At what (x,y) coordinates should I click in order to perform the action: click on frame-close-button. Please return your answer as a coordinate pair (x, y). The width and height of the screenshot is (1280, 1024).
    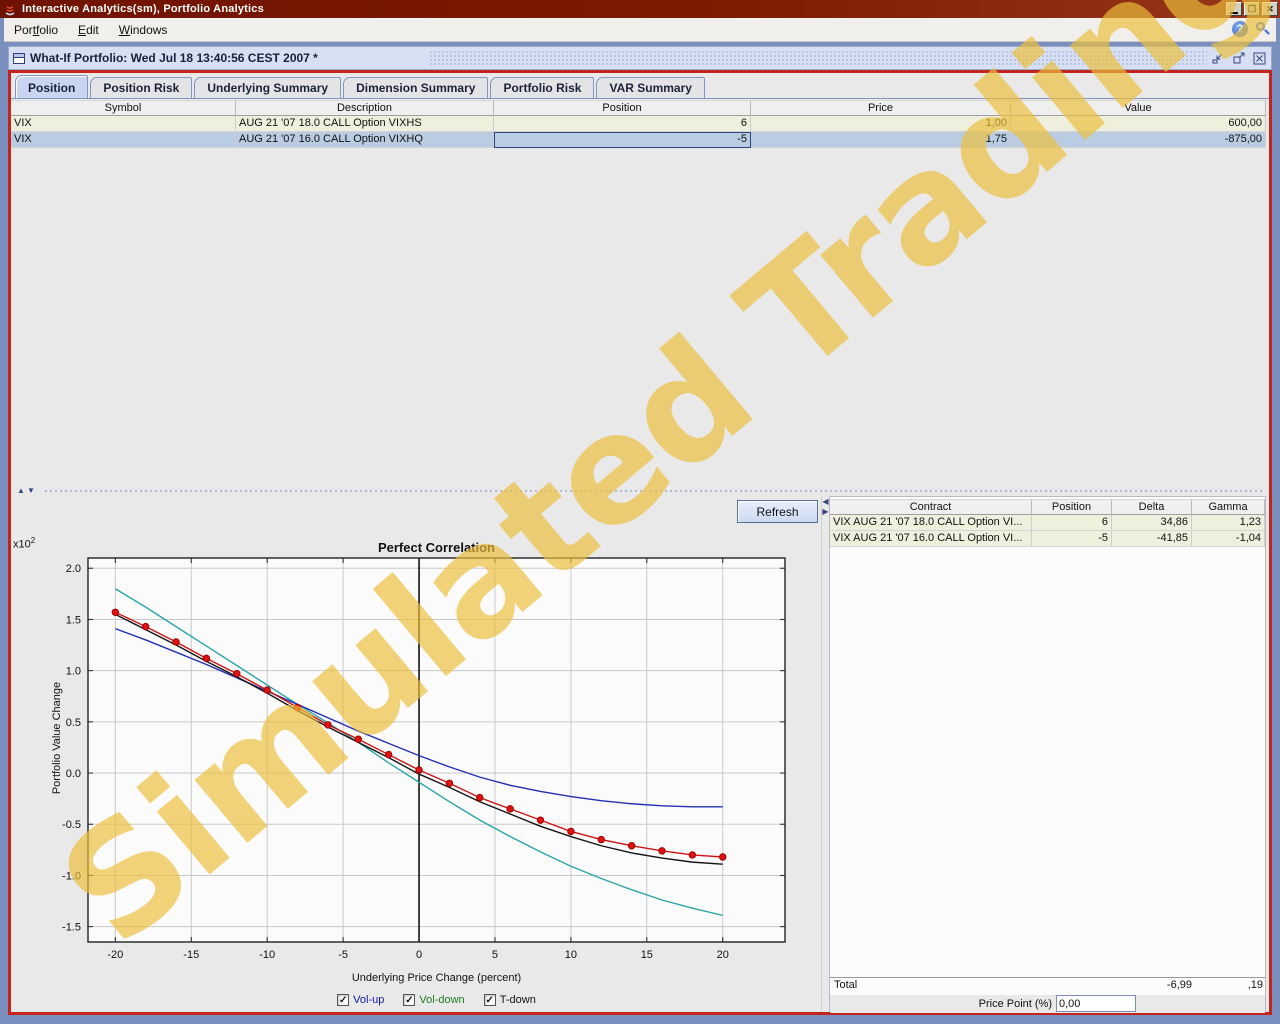
    Looking at the image, I should click on (1259, 58).